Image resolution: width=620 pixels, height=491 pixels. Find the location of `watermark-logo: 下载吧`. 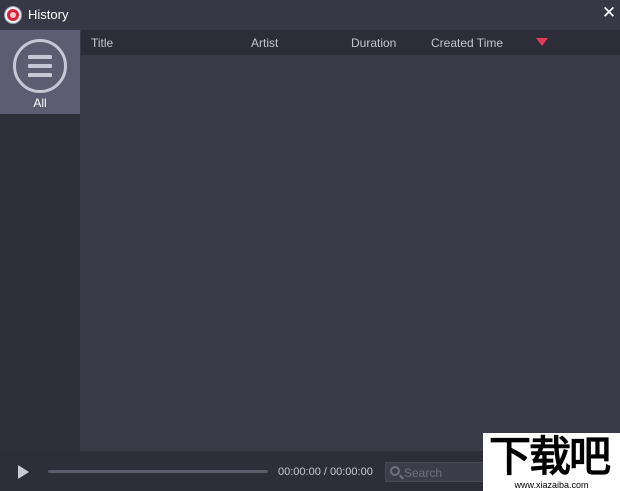

watermark-logo: 下载吧 is located at coordinates (550, 456).